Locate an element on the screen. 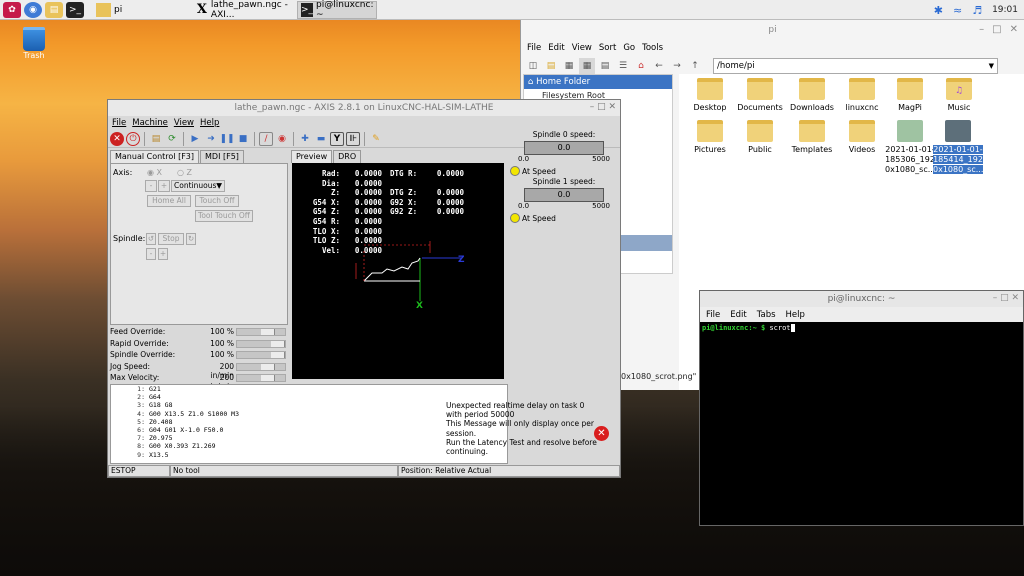 Image resolution: width=1024 pixels, height=576 pixels. forward-icon: → is located at coordinates (677, 66).